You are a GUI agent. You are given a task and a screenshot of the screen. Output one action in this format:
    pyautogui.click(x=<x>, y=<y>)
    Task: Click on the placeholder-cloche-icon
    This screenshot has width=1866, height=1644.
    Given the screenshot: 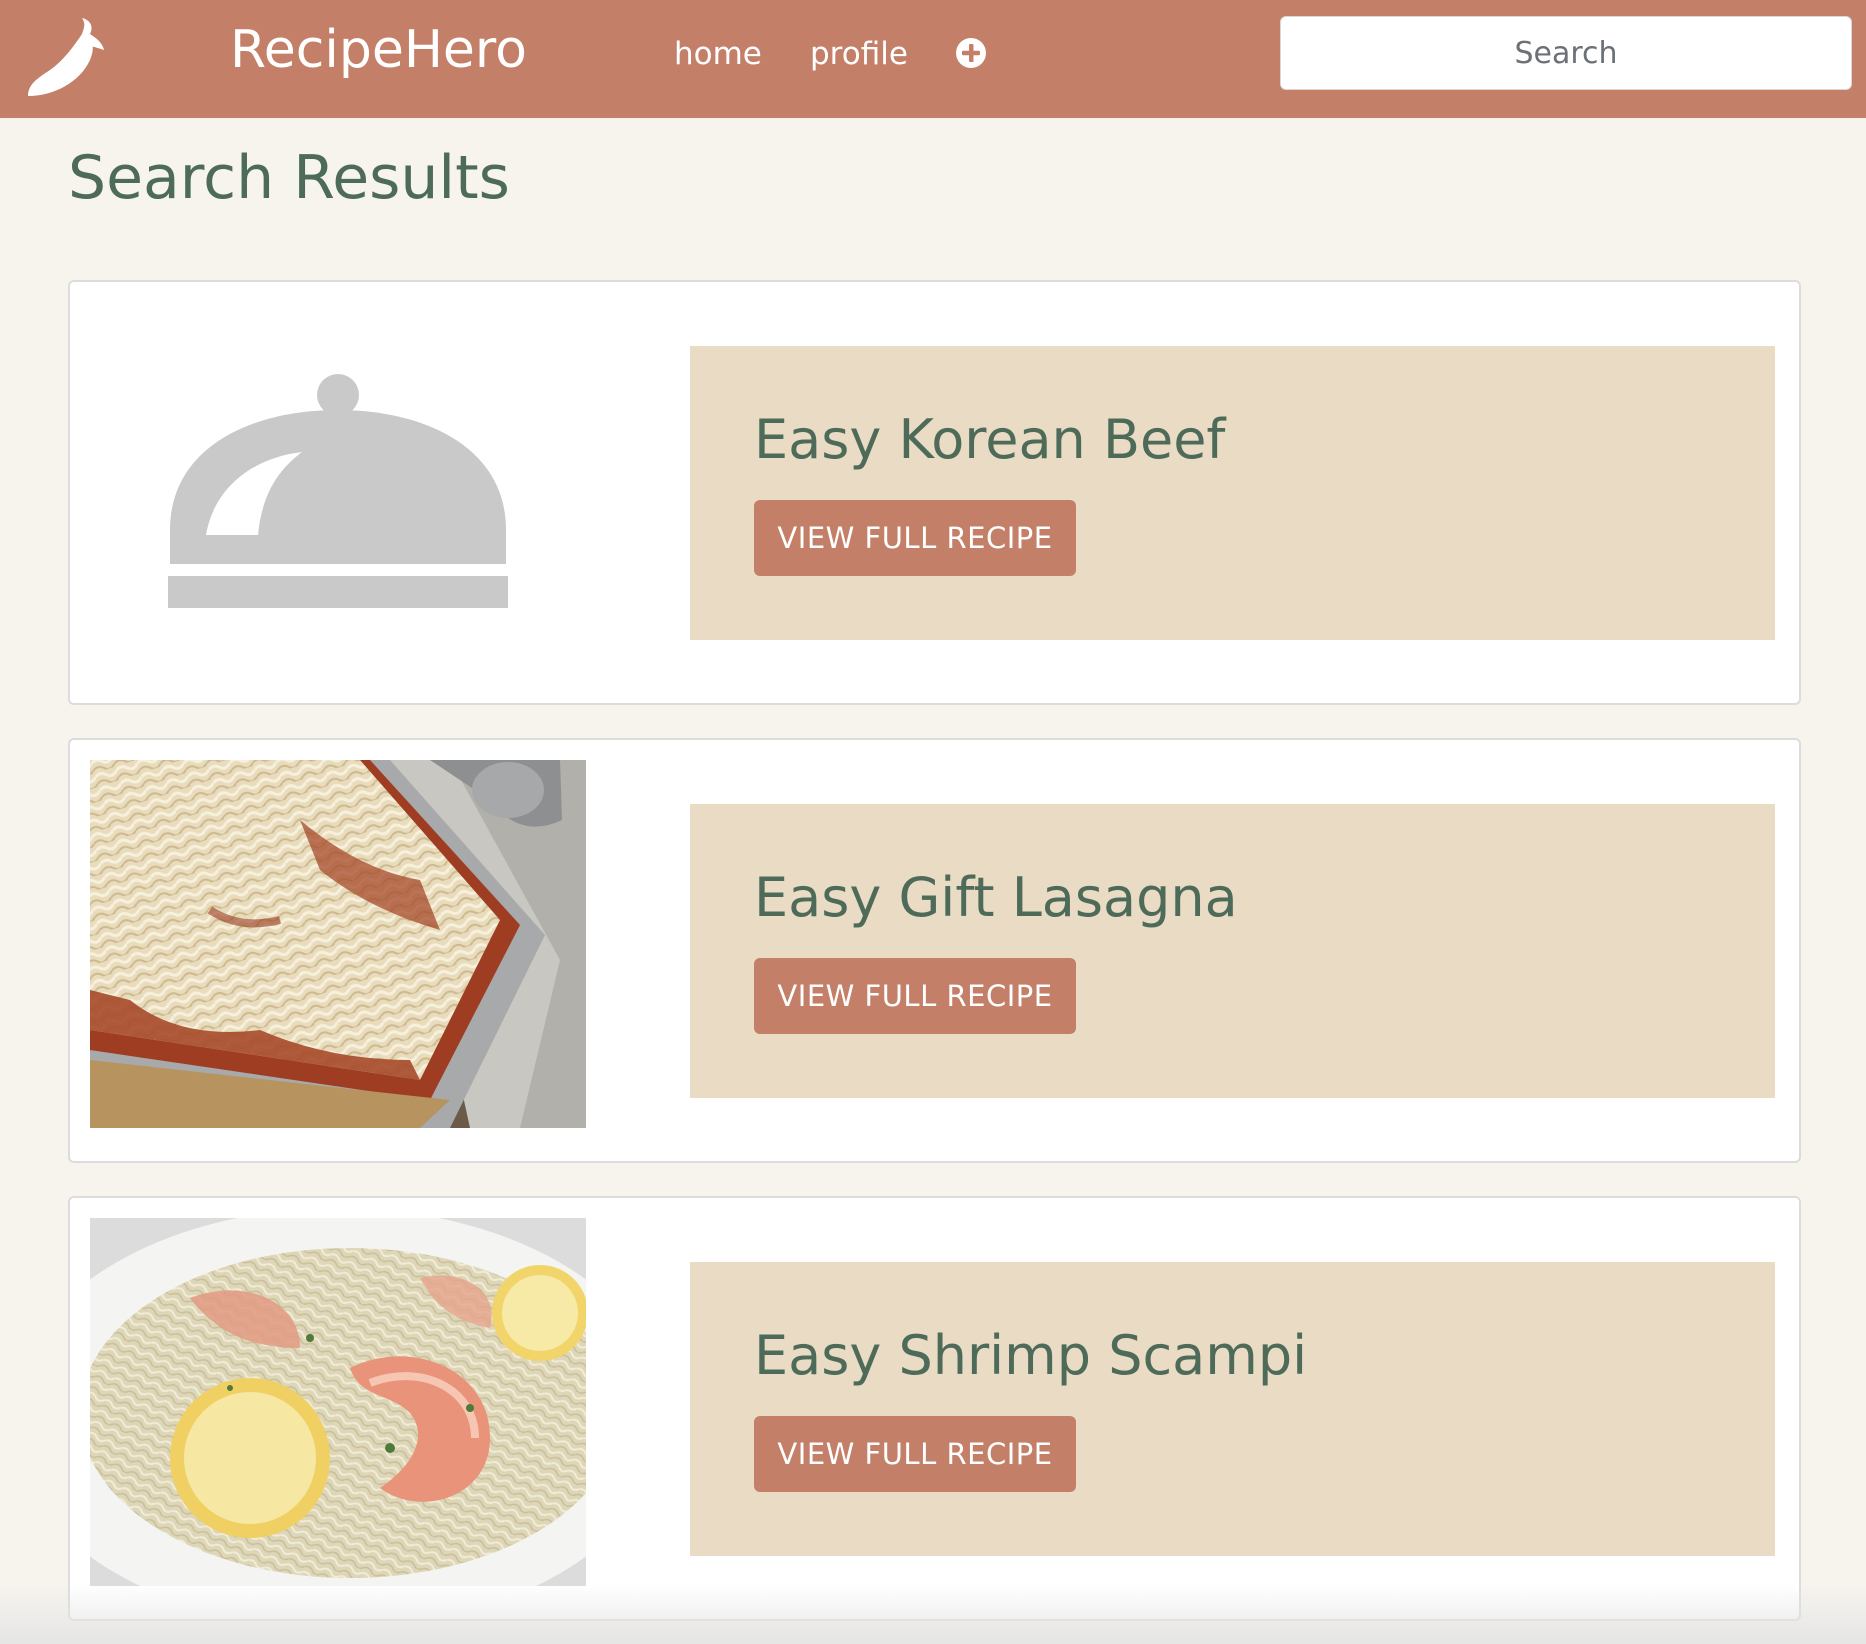 What is the action you would take?
    pyautogui.click(x=338, y=491)
    